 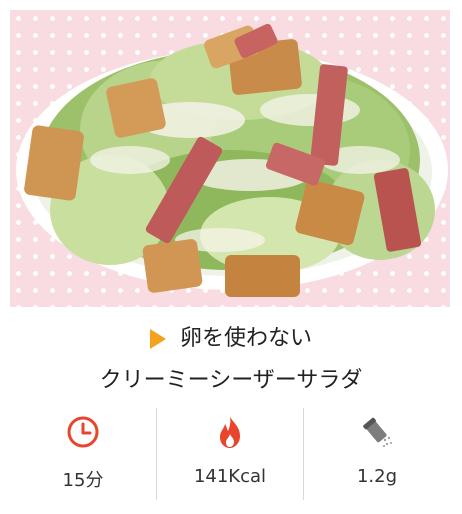 What do you see at coordinates (83, 480) in the screenshot?
I see `cooking-time-value: 15分` at bounding box center [83, 480].